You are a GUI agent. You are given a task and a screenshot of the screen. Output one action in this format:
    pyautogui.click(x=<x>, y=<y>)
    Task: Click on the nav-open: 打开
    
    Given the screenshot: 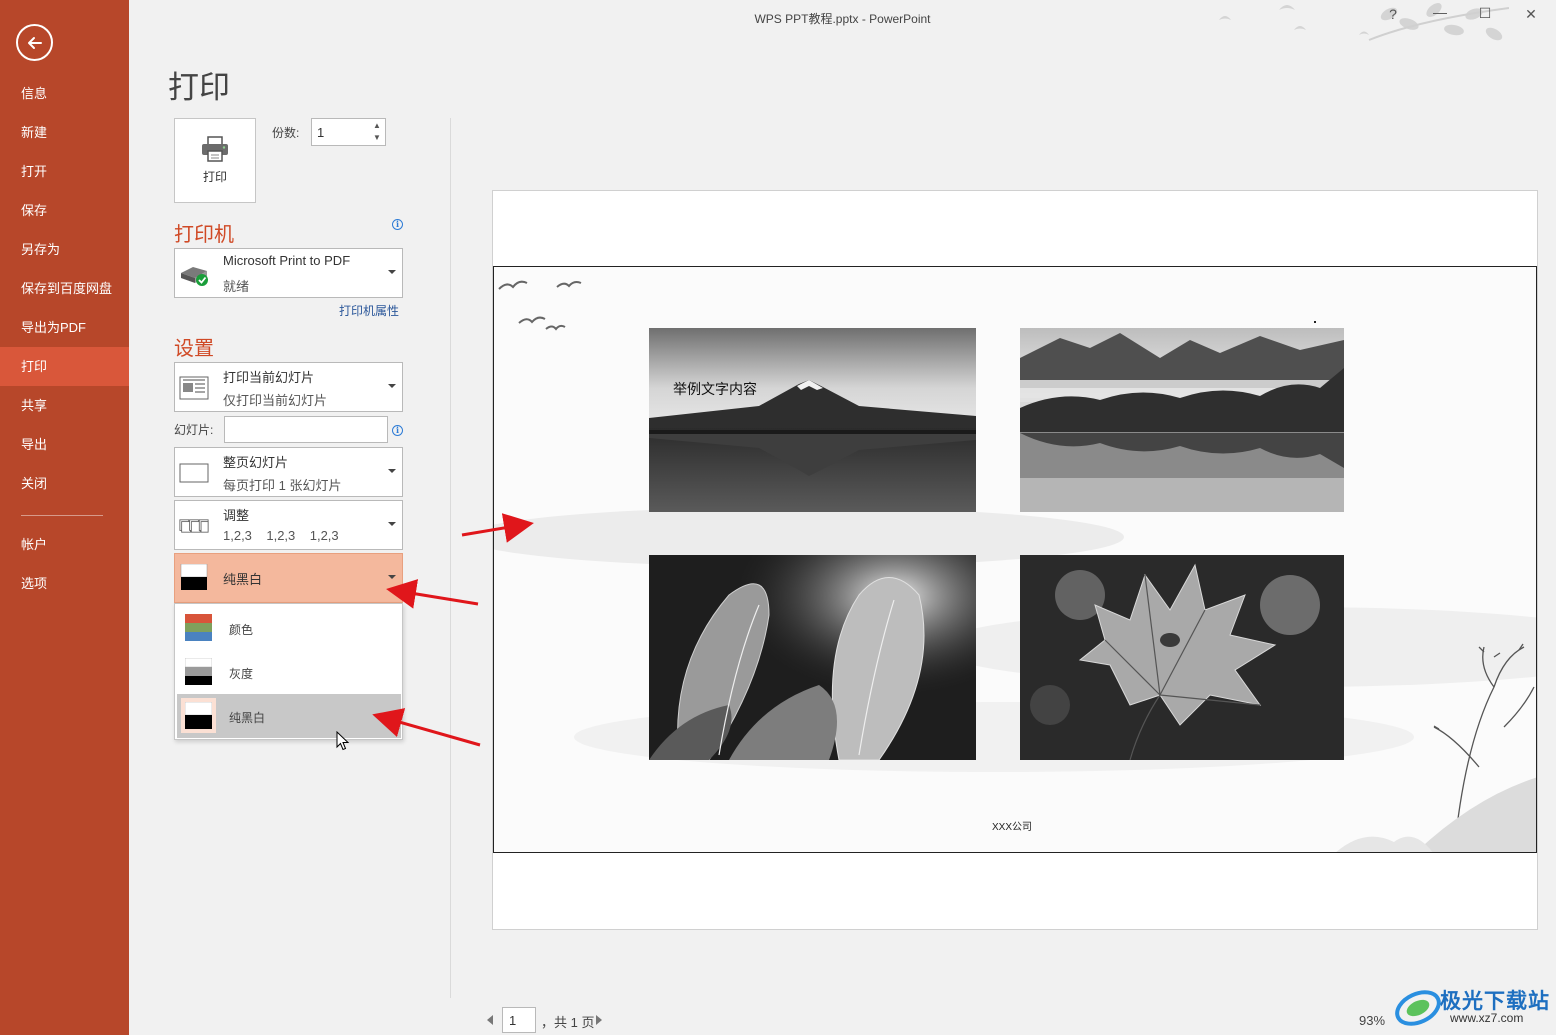 What is the action you would take?
    pyautogui.click(x=64, y=171)
    